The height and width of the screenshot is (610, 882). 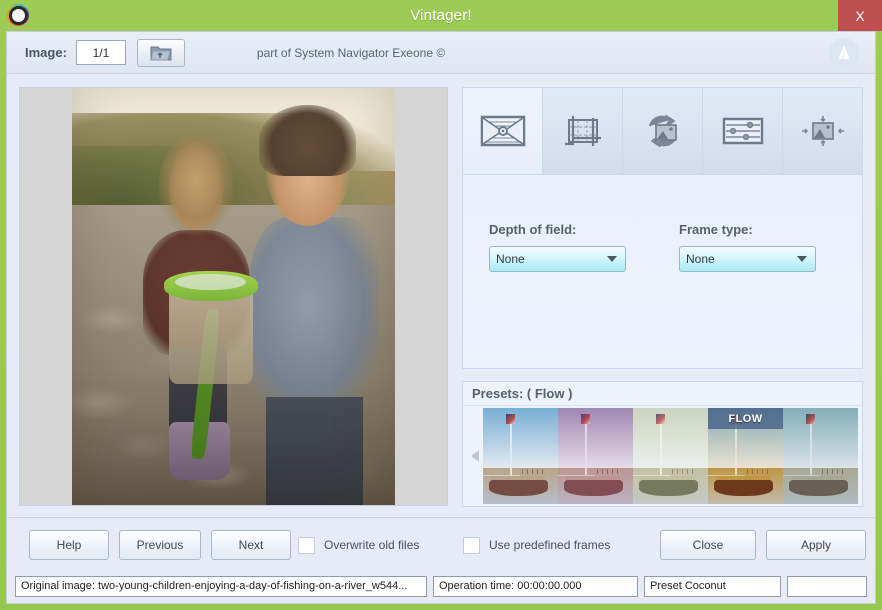 I want to click on preset-thumbnail: FLOW, so click(x=745, y=456).